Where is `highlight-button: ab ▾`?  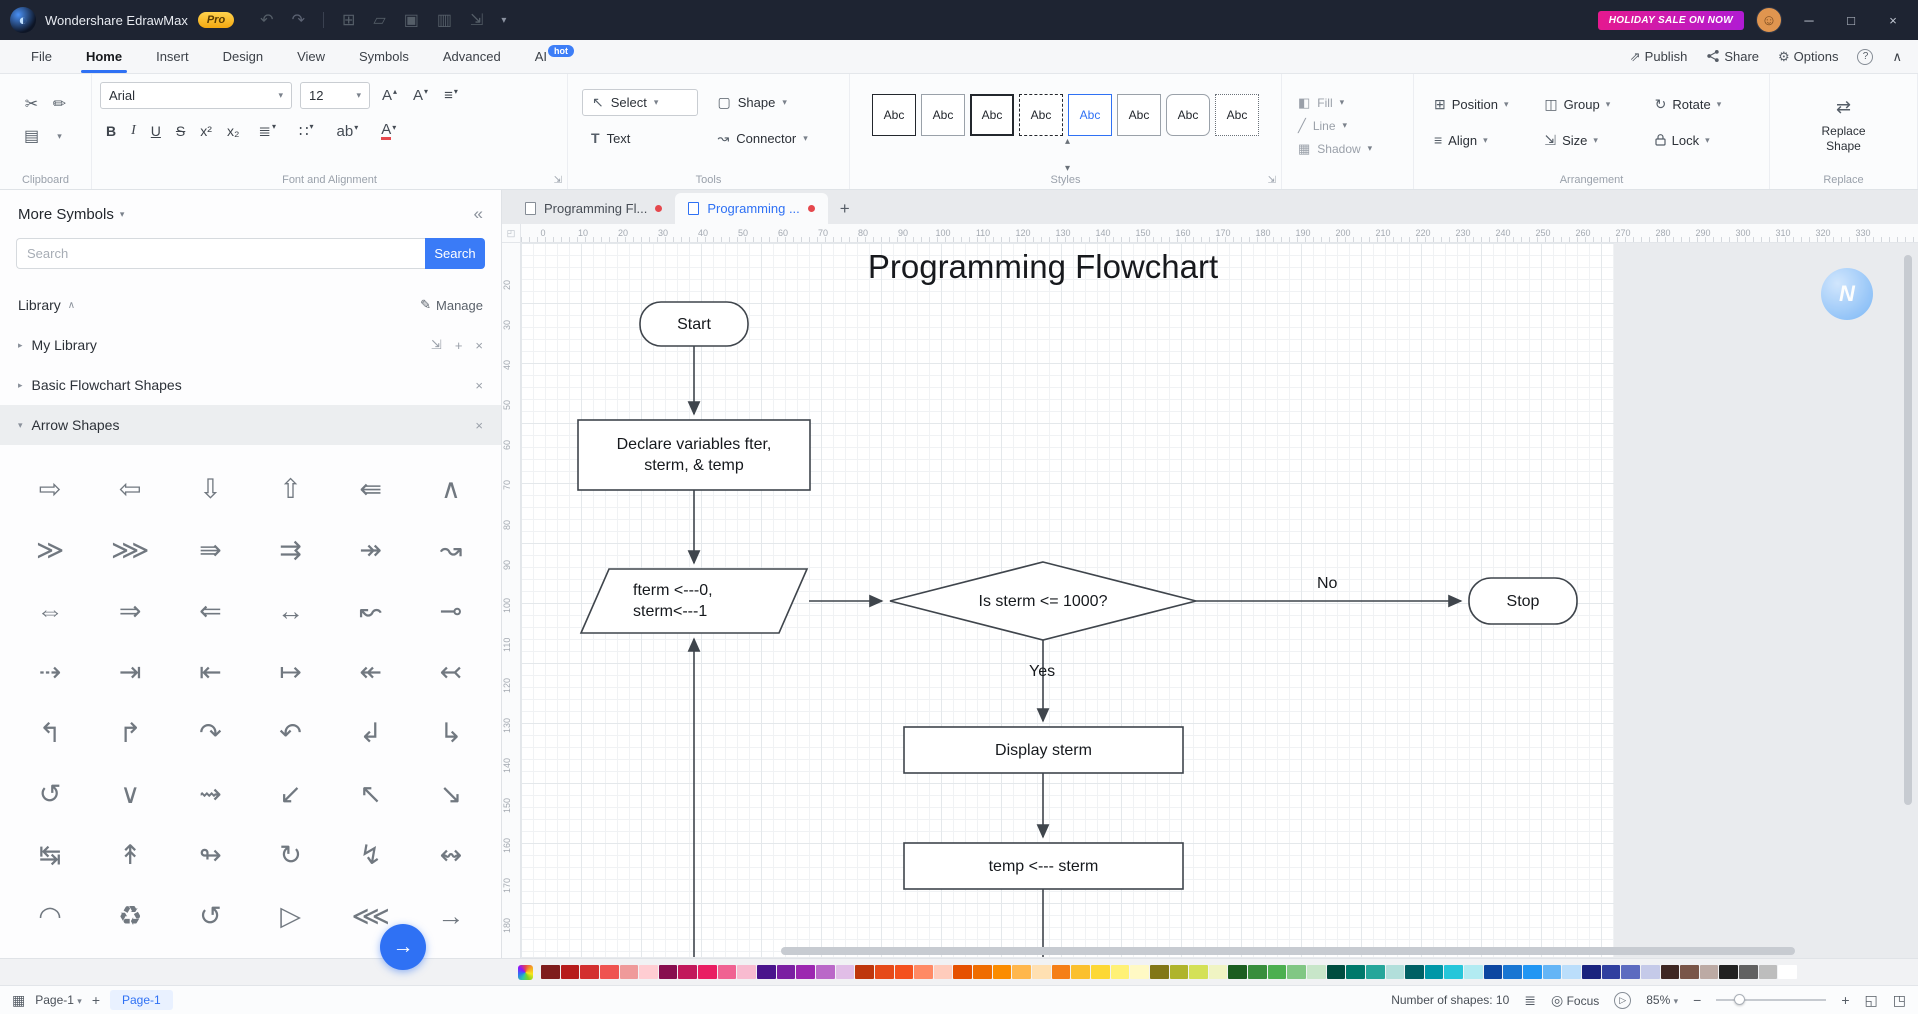
highlight-button: ab ▾ is located at coordinates (348, 131).